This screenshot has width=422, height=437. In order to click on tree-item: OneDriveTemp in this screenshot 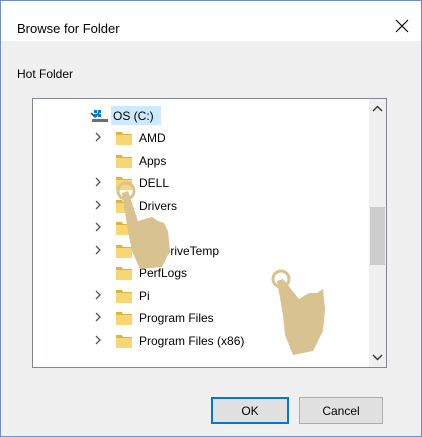, I will do `click(198, 251)`.